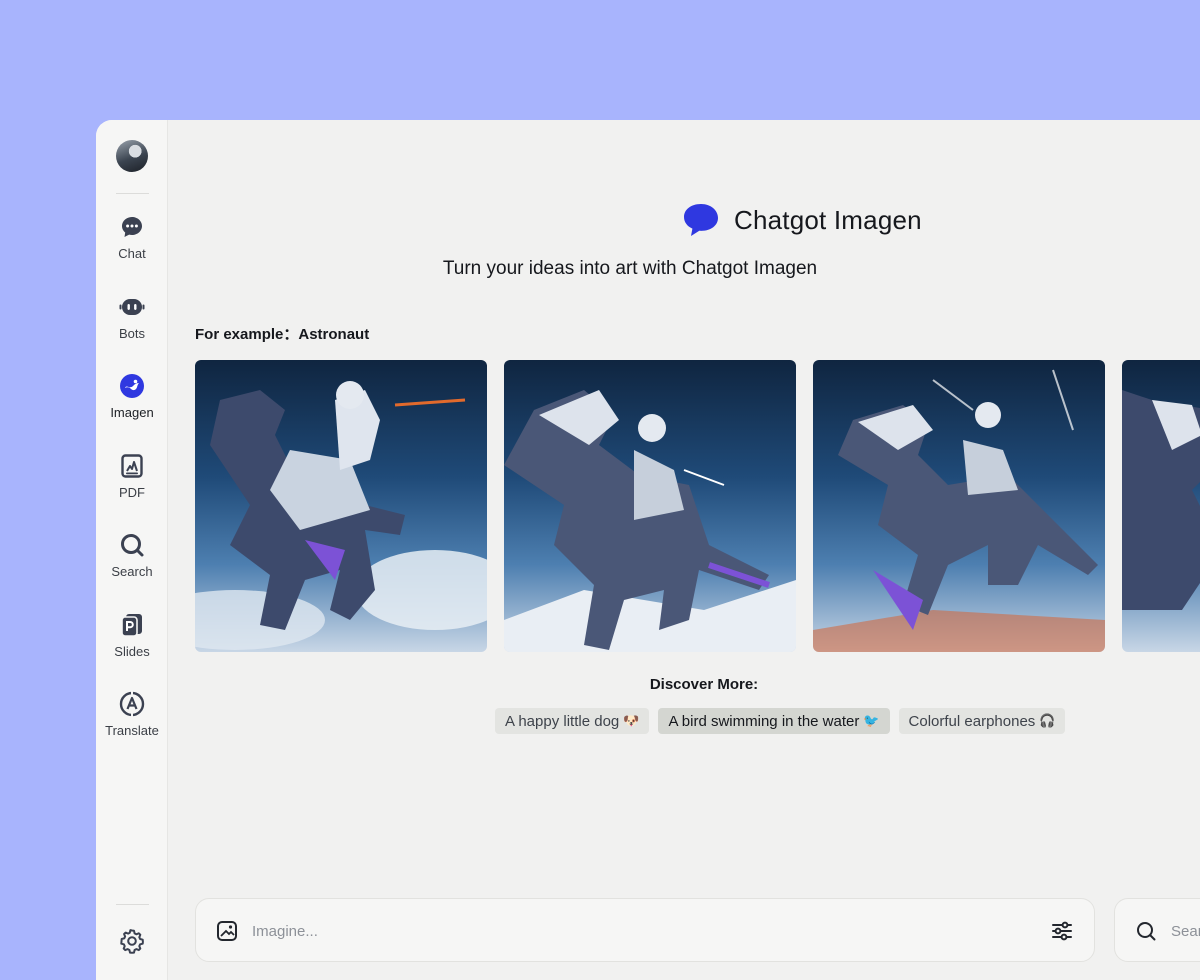  Describe the element at coordinates (132, 412) in the screenshot. I see `sidebar-item-label: Imagen` at that location.